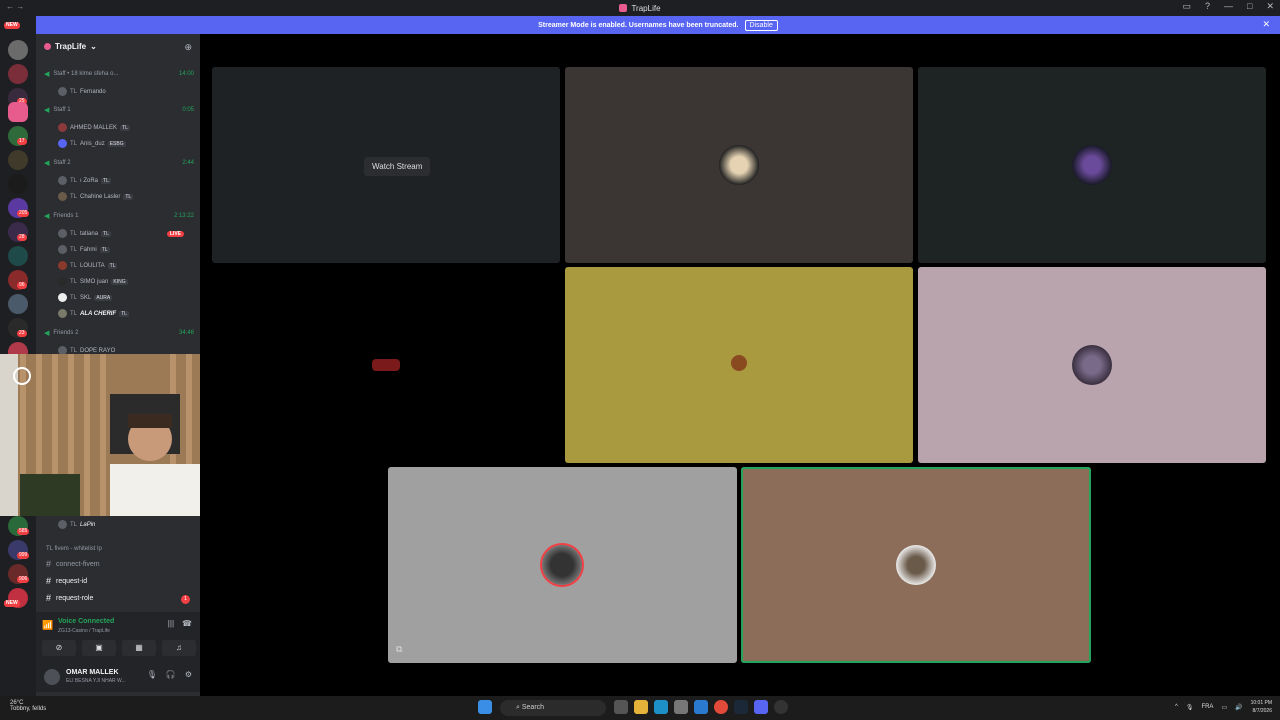 This screenshot has width=1280, height=720. What do you see at coordinates (681, 707) in the screenshot?
I see `store-icon` at bounding box center [681, 707].